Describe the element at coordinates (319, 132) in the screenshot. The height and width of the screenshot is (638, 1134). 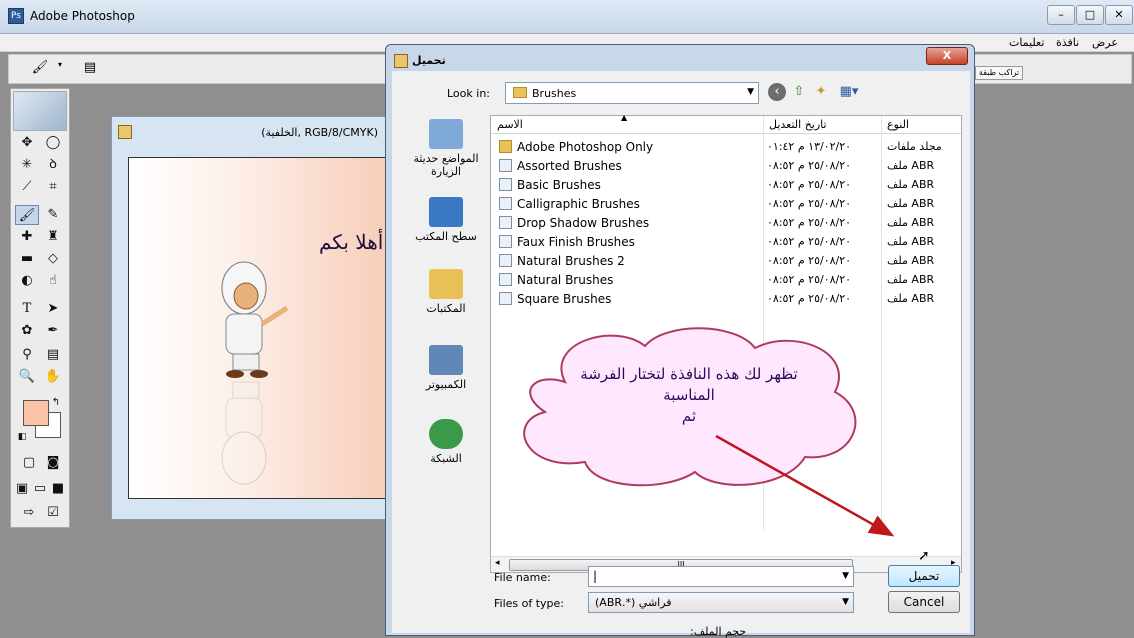
I see `document-title: (RGB/8/CMYK ,الخلفية)` at that location.